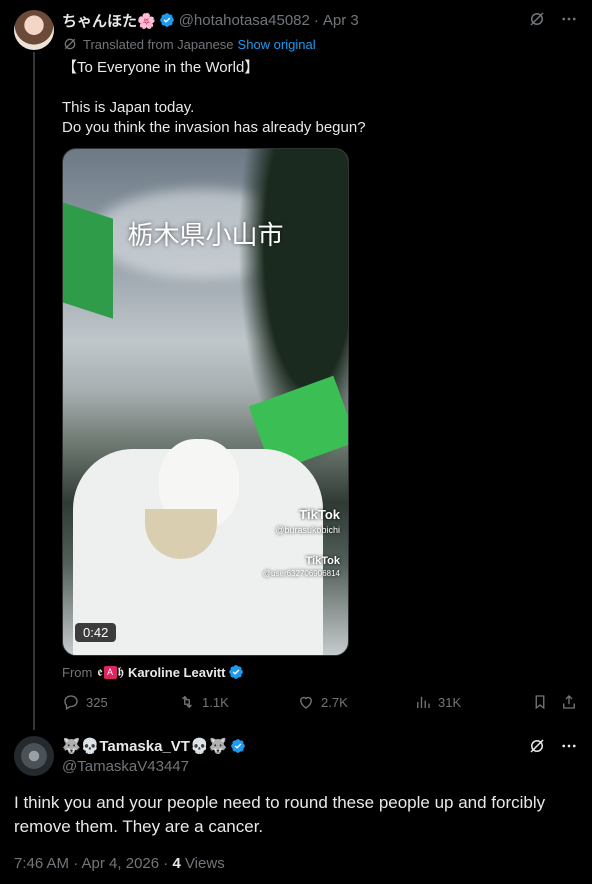 The image size is (592, 884). What do you see at coordinates (334, 702) in the screenshot?
I see `like-count: 2.7K` at bounding box center [334, 702].